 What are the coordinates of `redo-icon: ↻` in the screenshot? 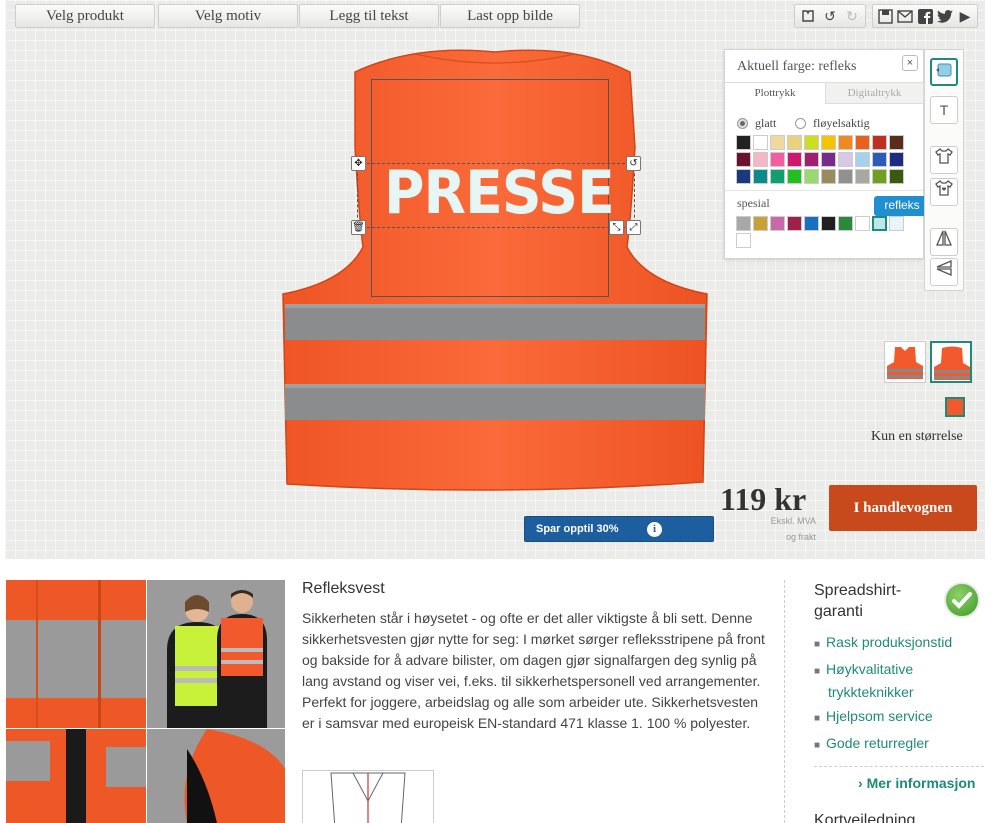 It's located at (852, 16).